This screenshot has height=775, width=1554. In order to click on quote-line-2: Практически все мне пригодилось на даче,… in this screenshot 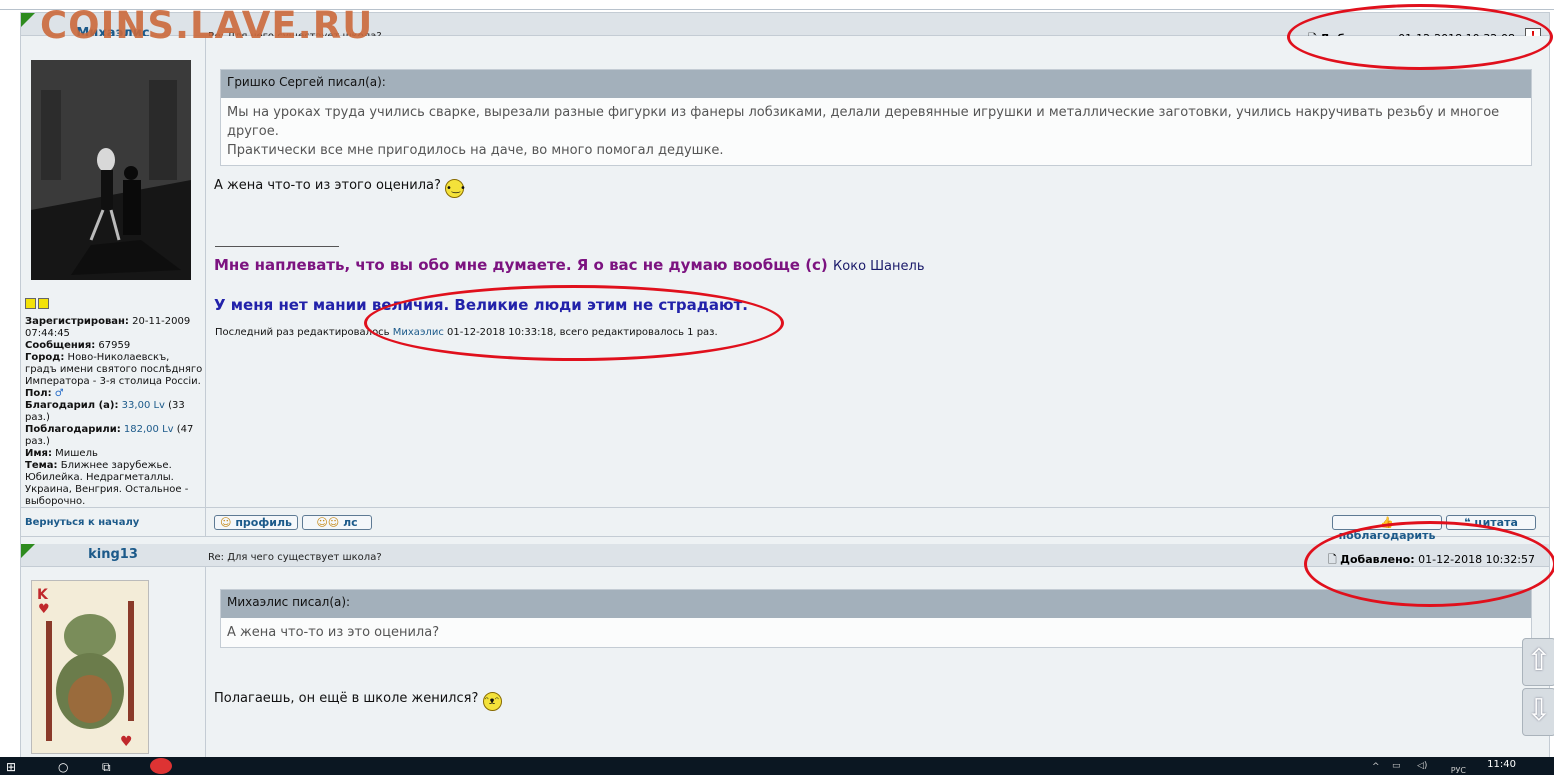, I will do `click(475, 150)`.